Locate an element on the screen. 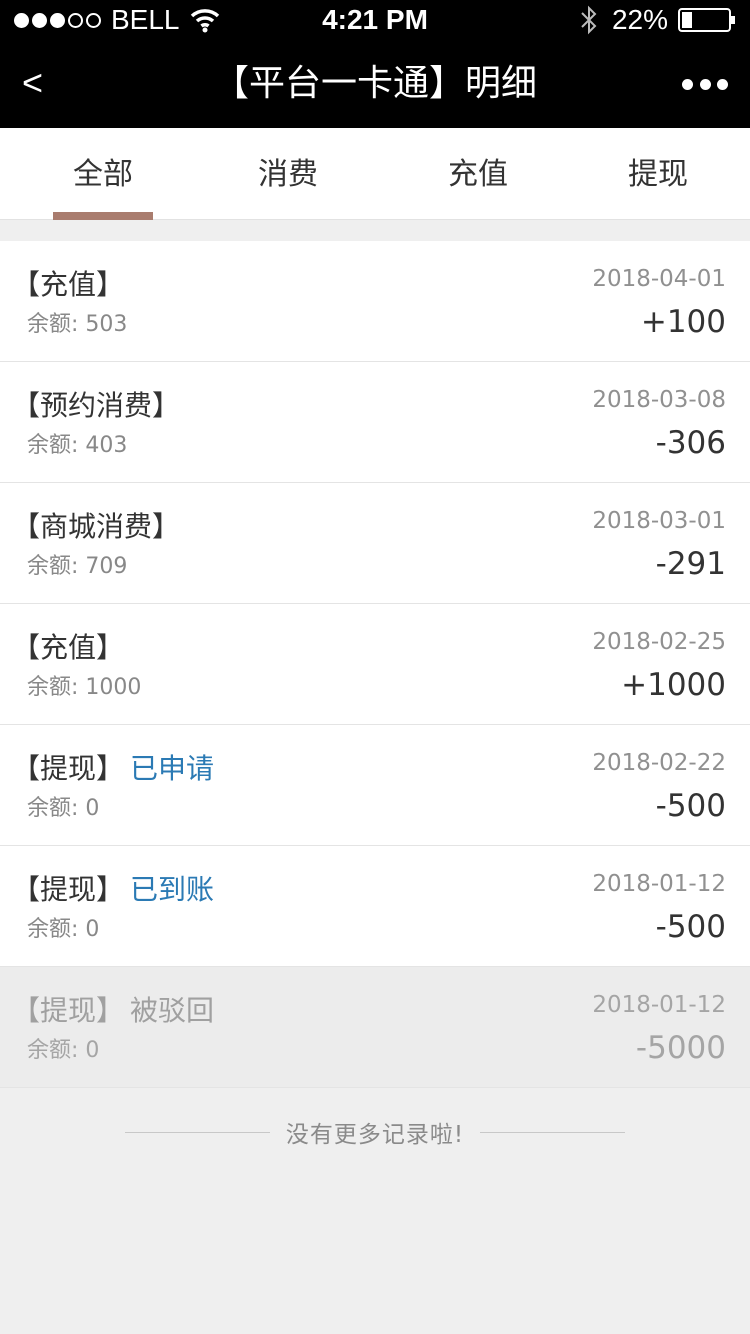 Image resolution: width=750 pixels, height=1334 pixels. end-of-list-note: 没有更多记录啦! is located at coordinates (375, 1132).